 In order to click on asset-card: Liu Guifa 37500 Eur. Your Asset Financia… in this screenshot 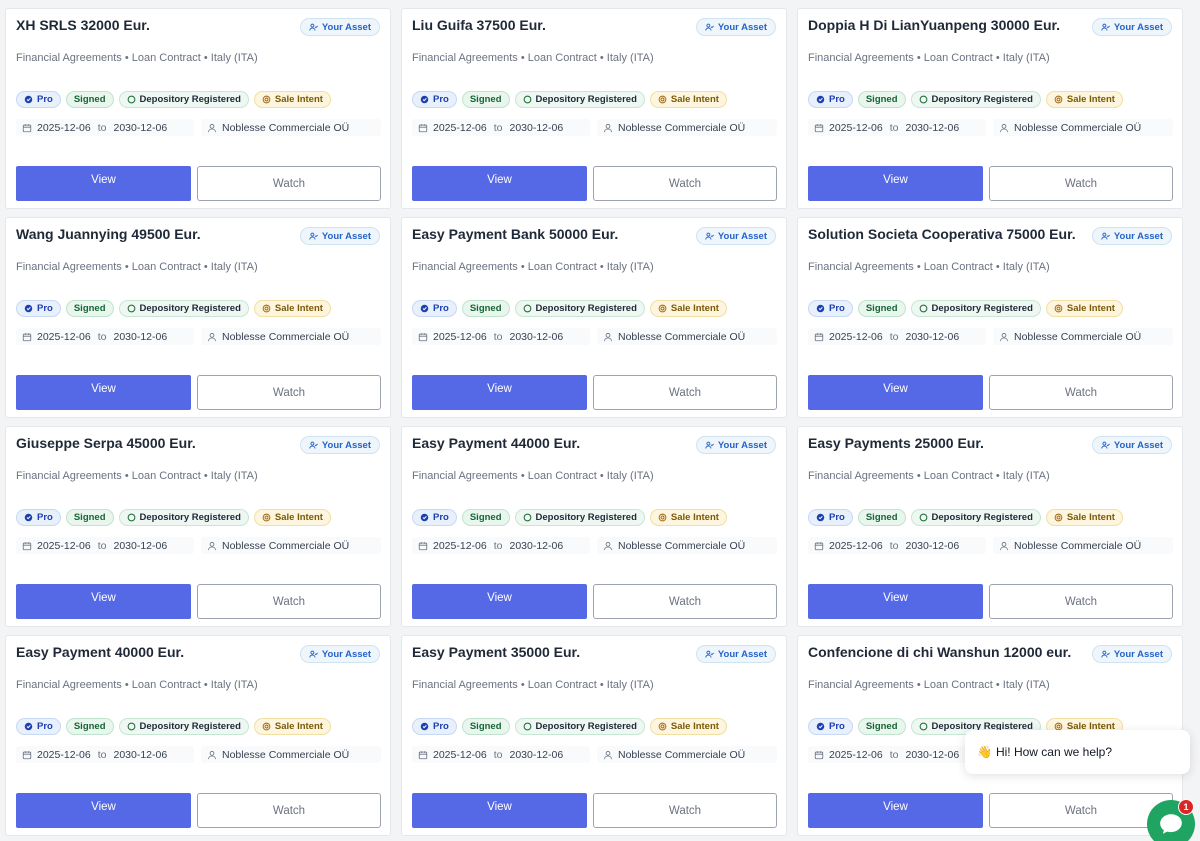, I will do `click(594, 108)`.